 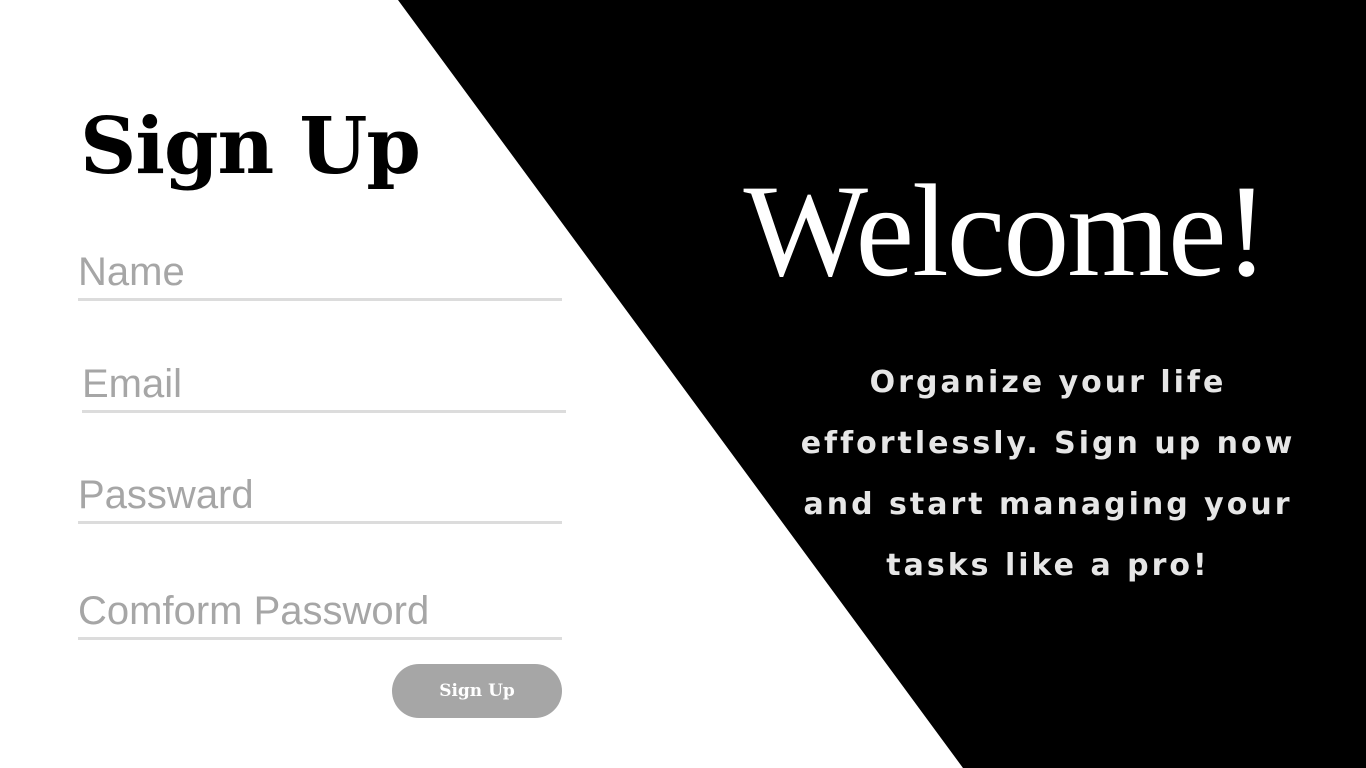 I want to click on email-field, so click(x=324, y=385).